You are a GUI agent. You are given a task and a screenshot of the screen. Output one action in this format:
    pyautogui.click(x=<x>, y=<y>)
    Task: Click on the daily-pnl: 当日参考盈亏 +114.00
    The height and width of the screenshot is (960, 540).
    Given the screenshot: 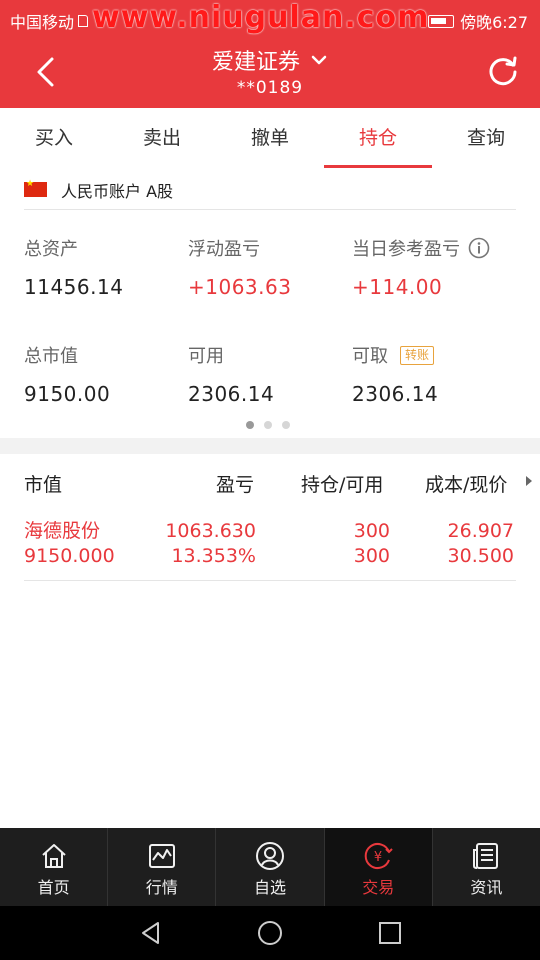 What is the action you would take?
    pyautogui.click(x=421, y=267)
    